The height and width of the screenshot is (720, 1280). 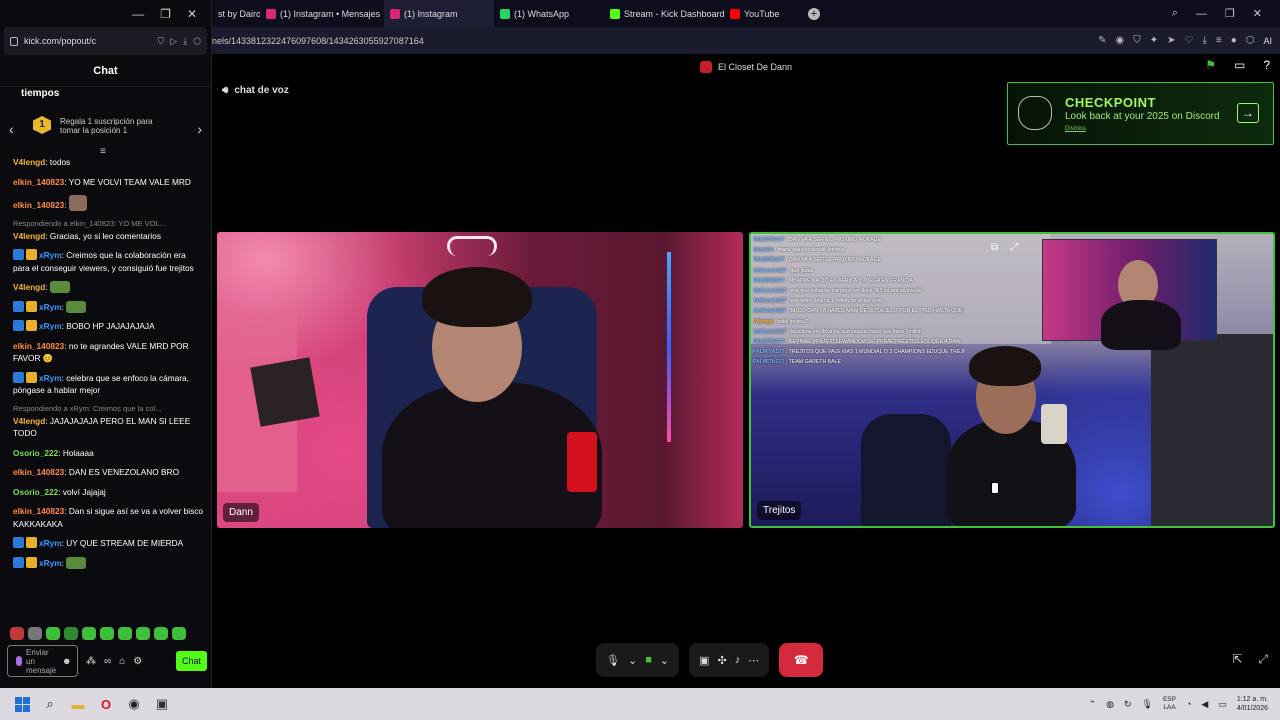 What do you see at coordinates (801, 660) in the screenshot?
I see `end-call-button: ☎` at bounding box center [801, 660].